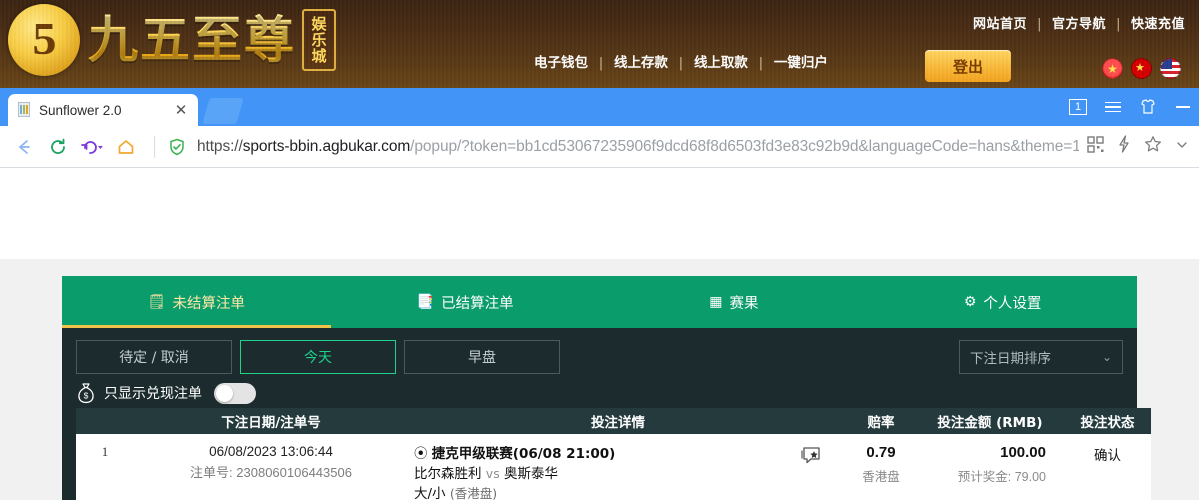 This screenshot has height=500, width=1199. Describe the element at coordinates (599, 107) in the screenshot. I see `browser-tabstrip: Sunflower 2.0 ✕ 1` at that location.